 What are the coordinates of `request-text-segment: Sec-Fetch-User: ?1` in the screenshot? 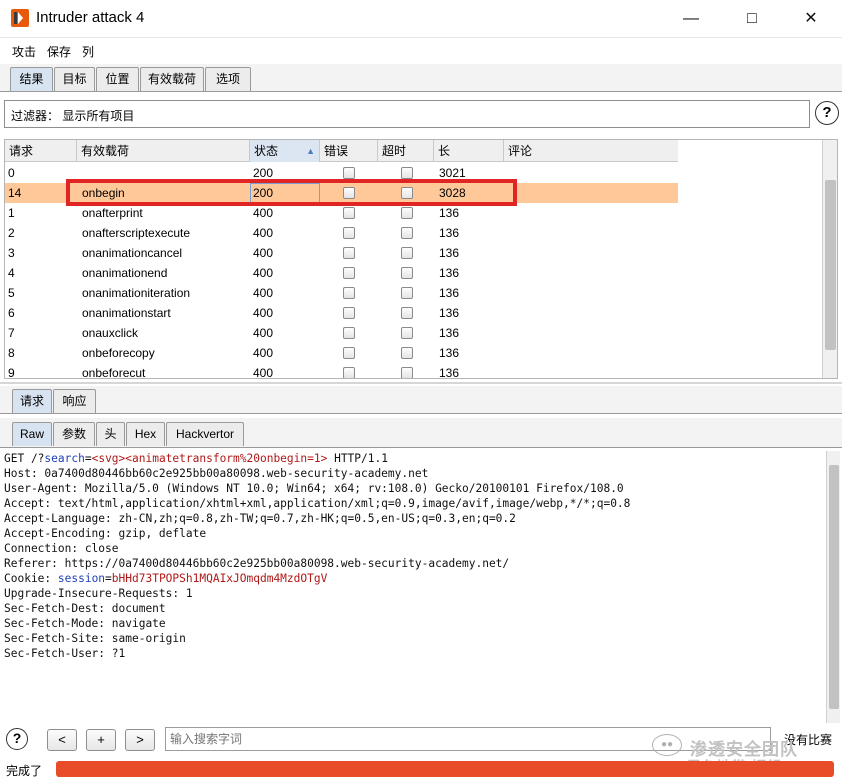 It's located at (65, 653).